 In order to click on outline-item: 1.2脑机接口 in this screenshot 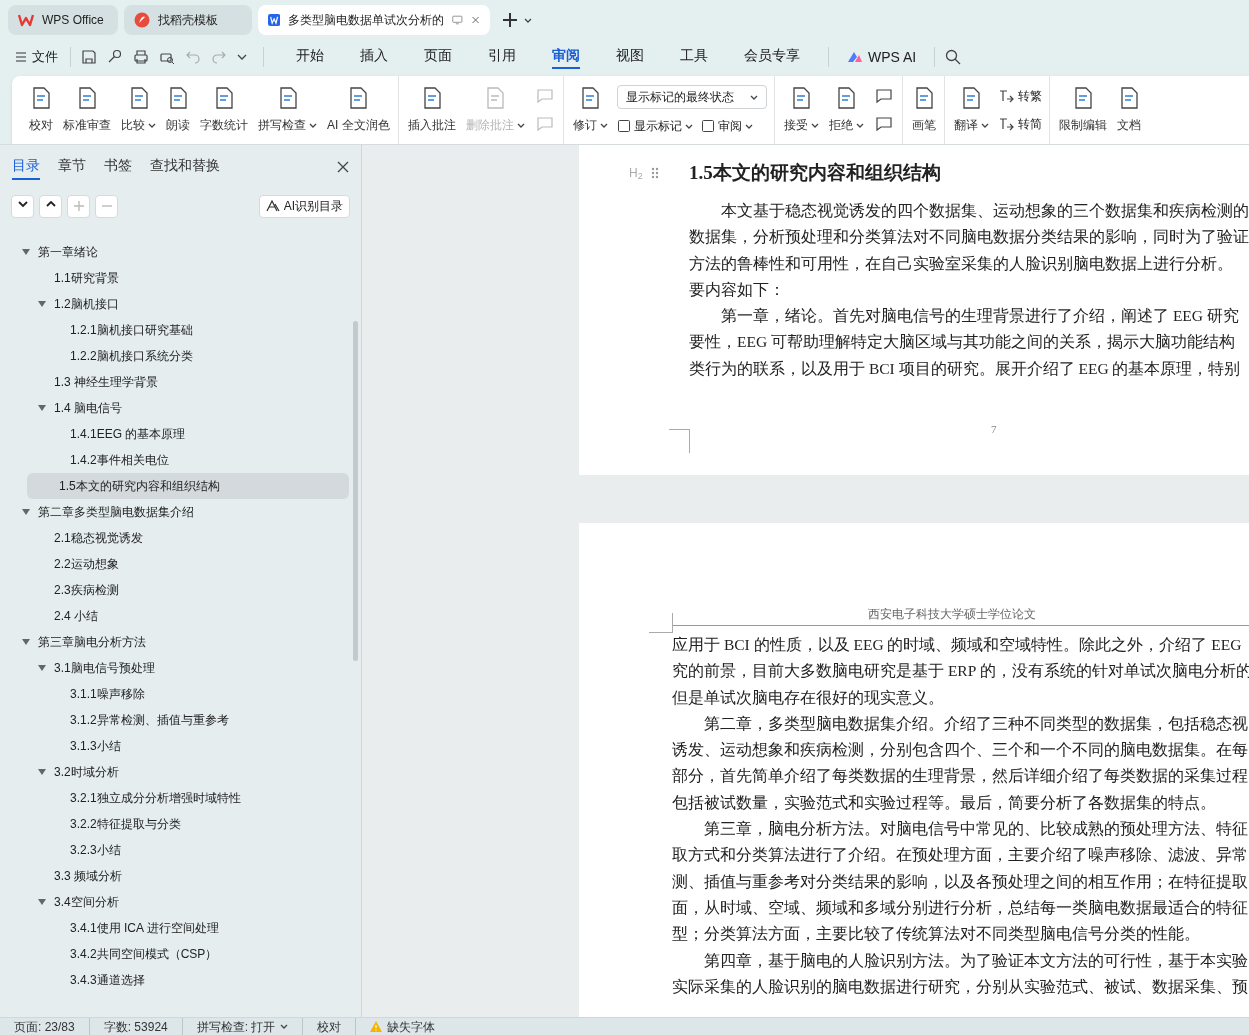, I will do `click(193, 304)`.